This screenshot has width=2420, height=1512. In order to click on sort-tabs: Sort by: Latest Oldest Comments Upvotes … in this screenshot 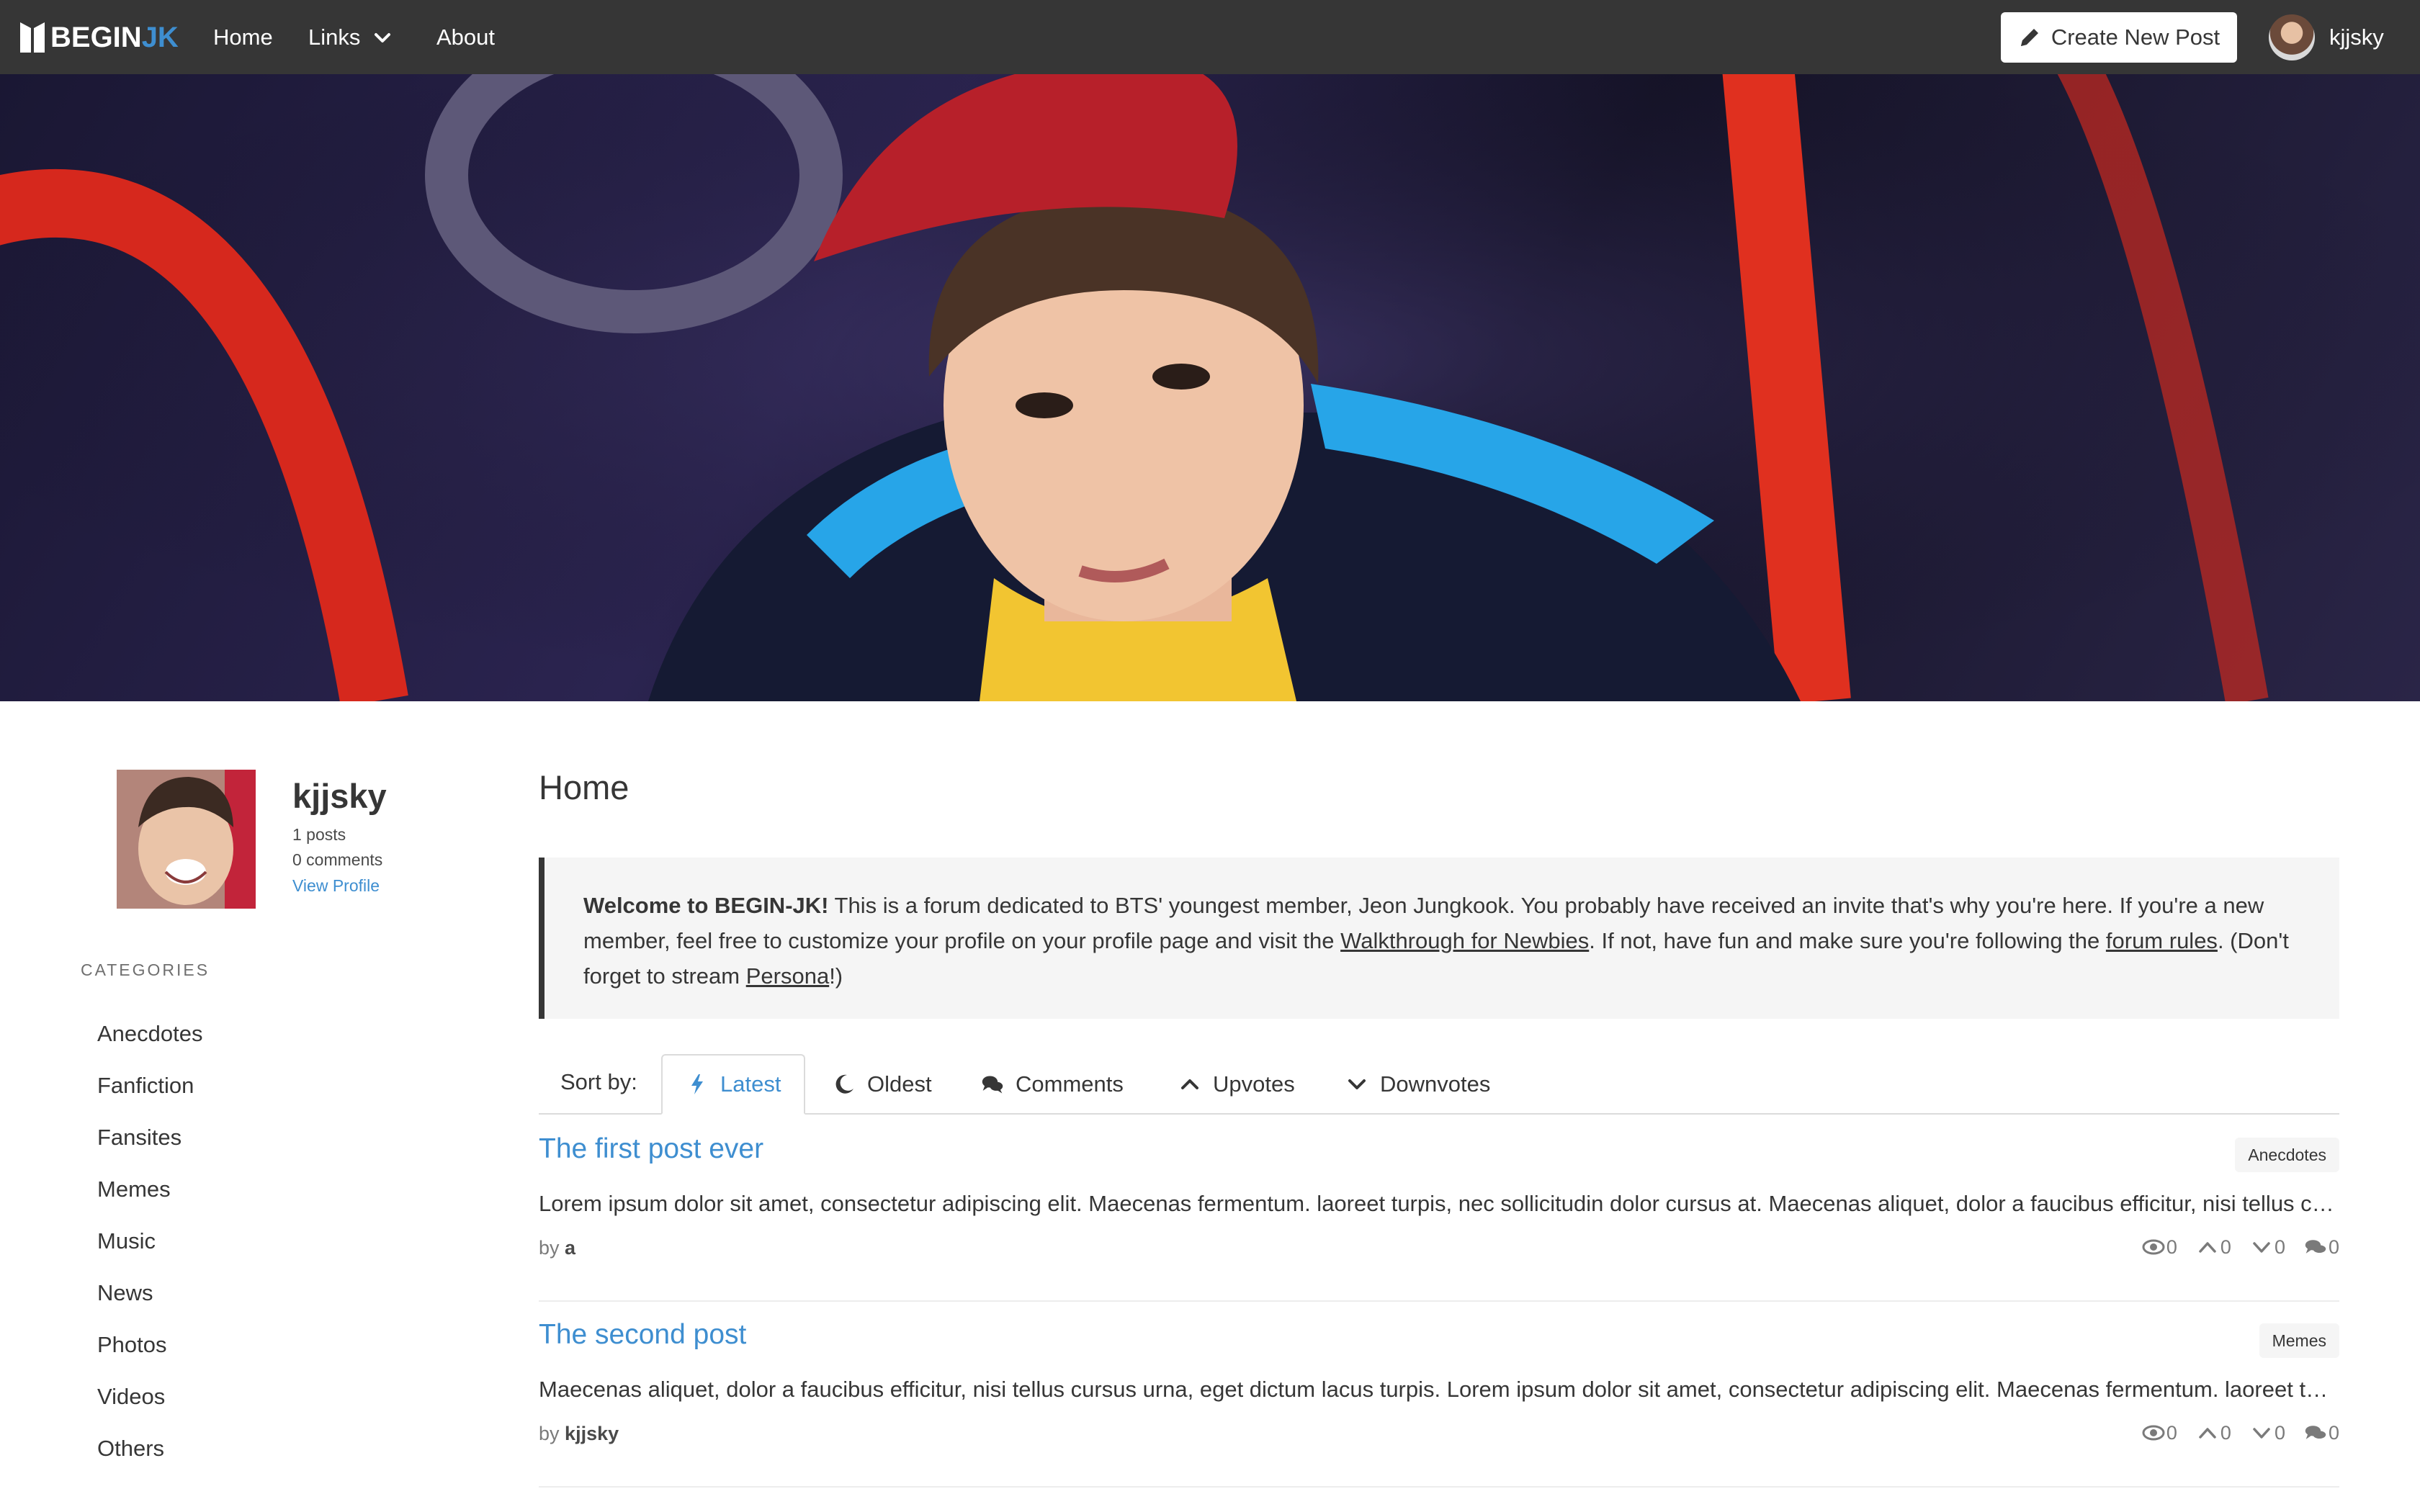, I will do `click(1439, 1084)`.